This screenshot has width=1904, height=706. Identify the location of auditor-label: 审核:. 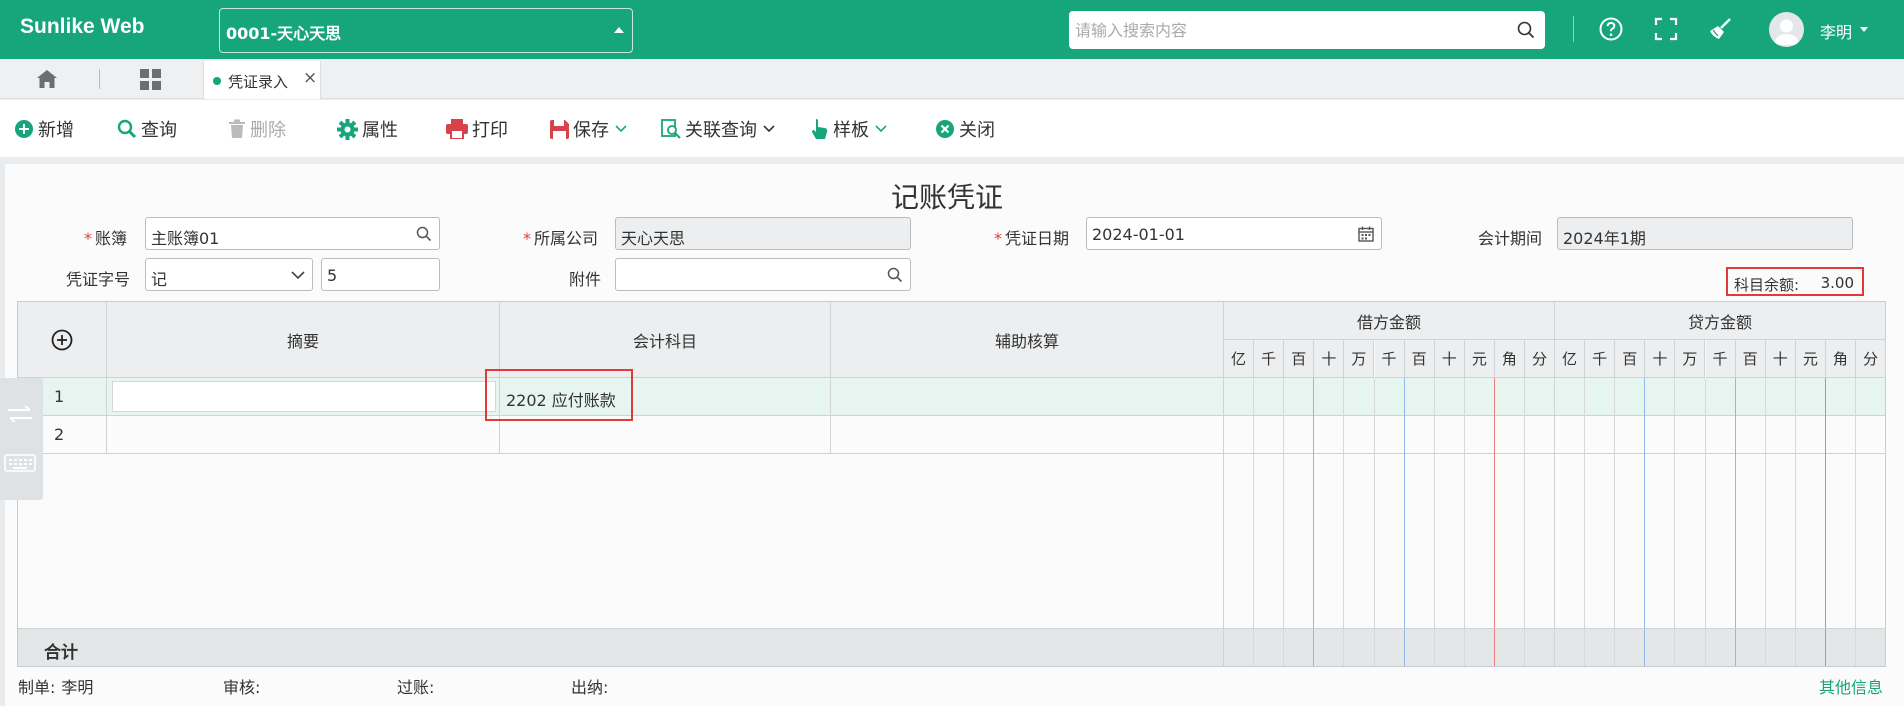
(242, 687).